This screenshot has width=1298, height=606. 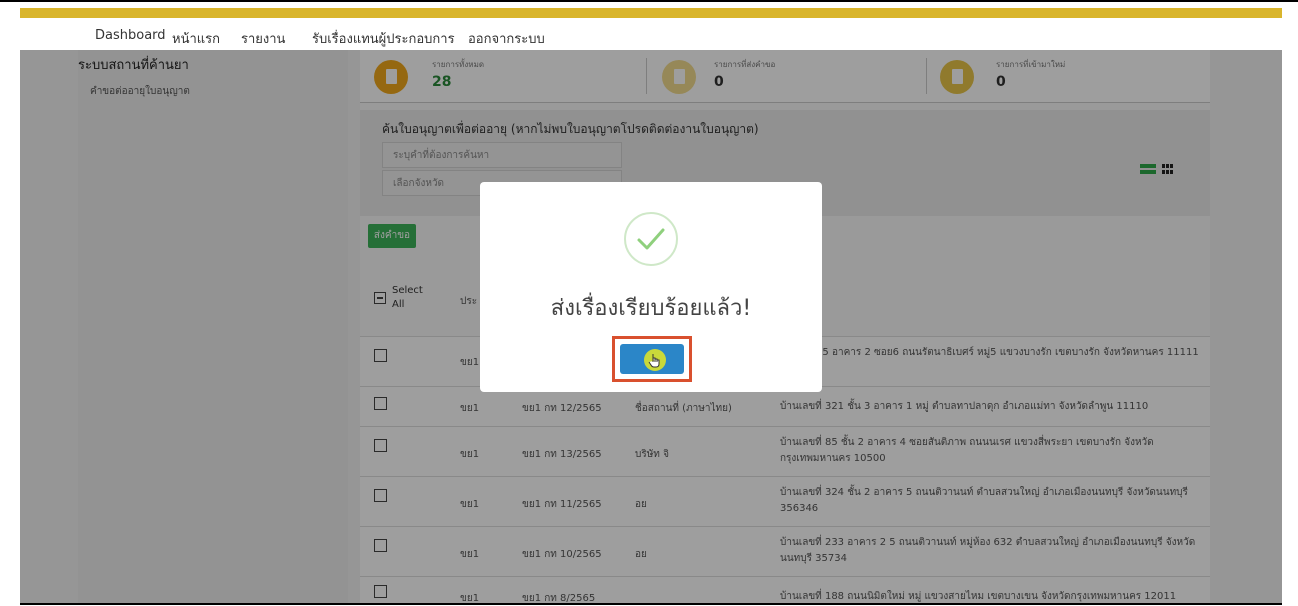 What do you see at coordinates (506, 38) in the screenshot?
I see `nav-logout: ออกจากระบบ` at bounding box center [506, 38].